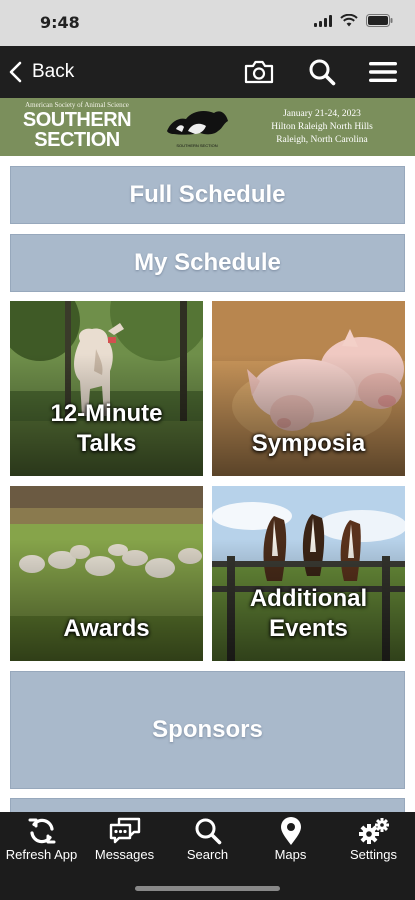 This screenshot has width=415, height=900. I want to click on symposia-tile-label: Symposia, so click(308, 443).